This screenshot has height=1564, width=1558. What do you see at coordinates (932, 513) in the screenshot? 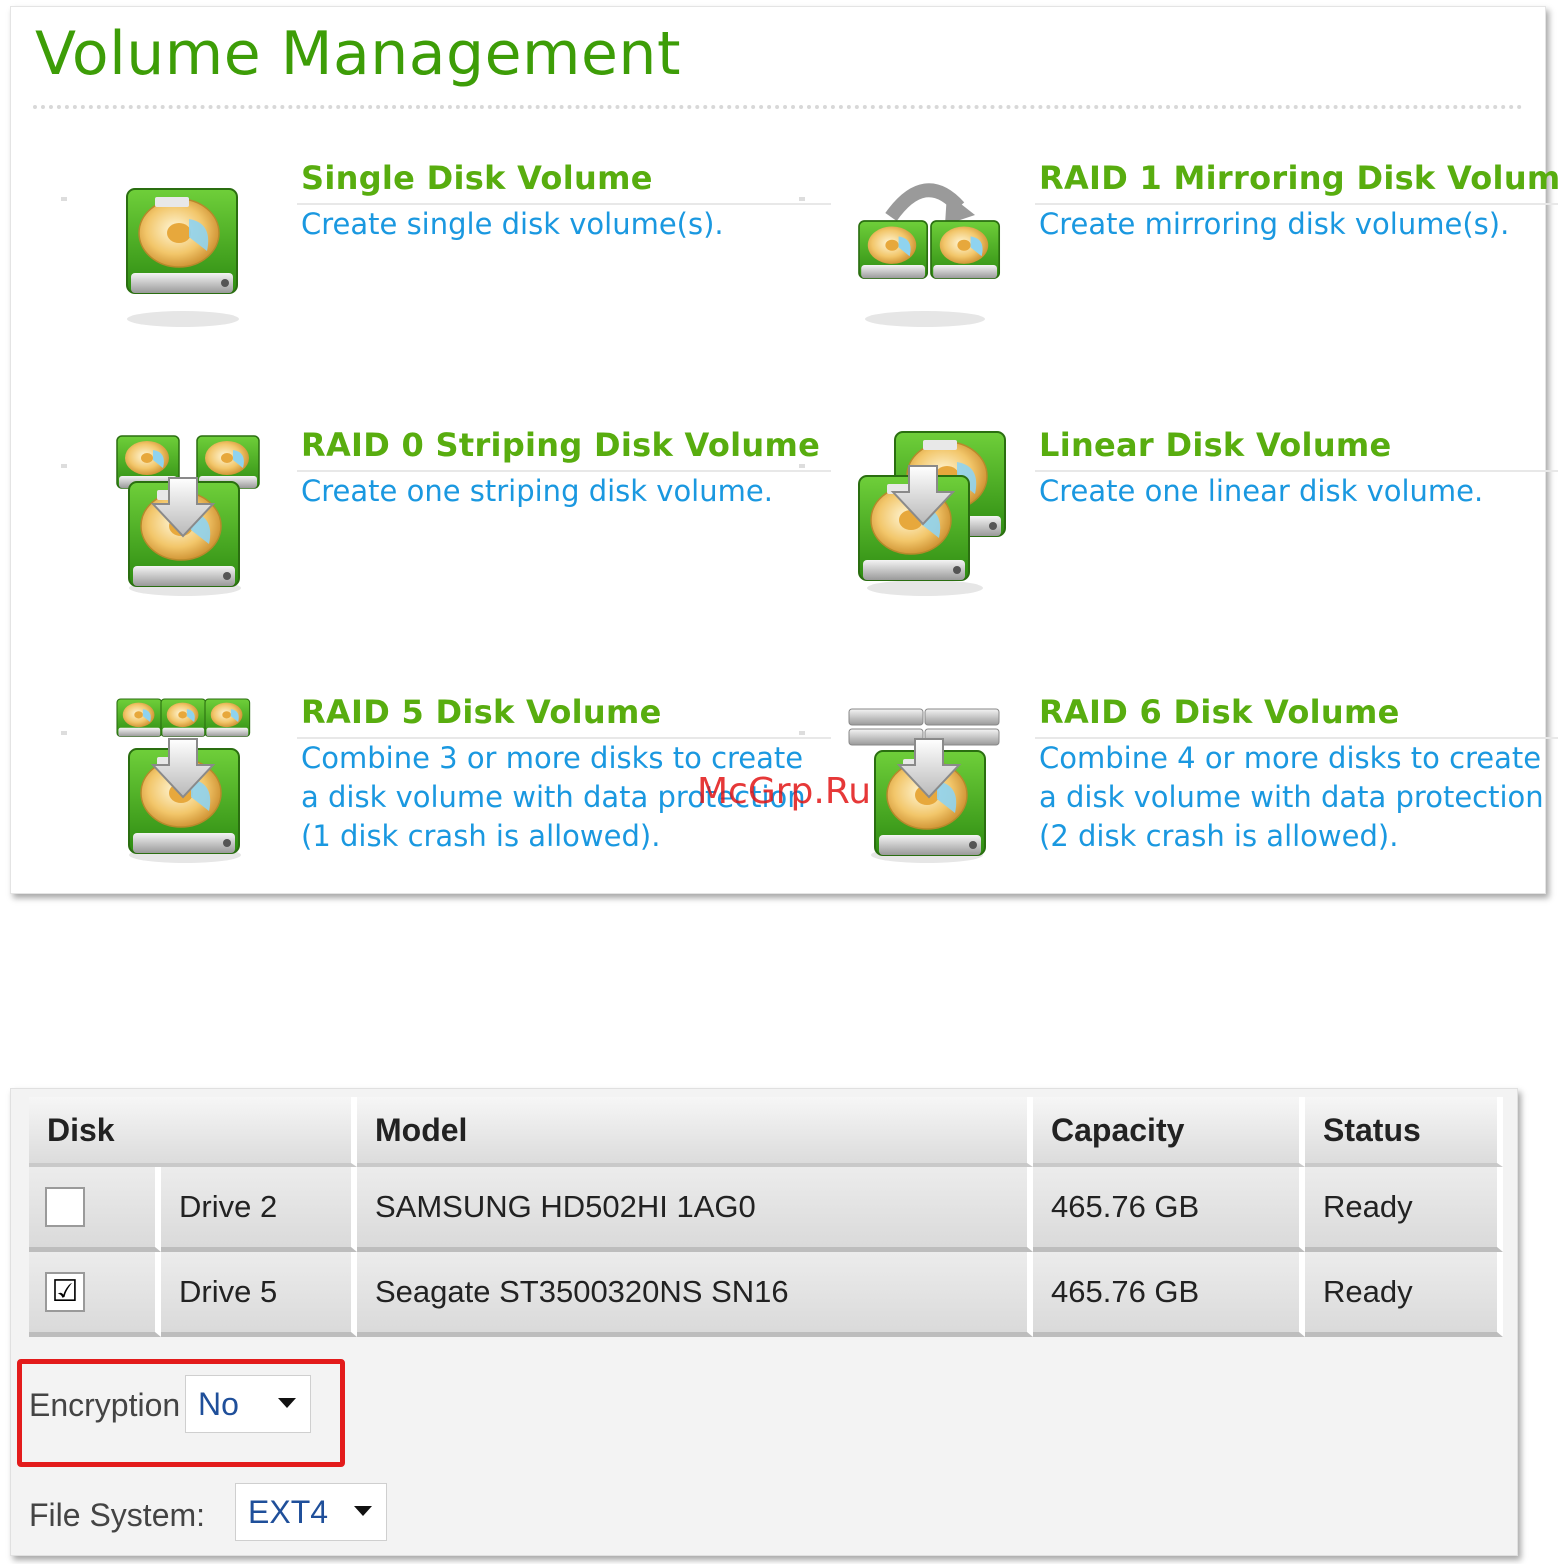
I see `linear-disk-icon` at bounding box center [932, 513].